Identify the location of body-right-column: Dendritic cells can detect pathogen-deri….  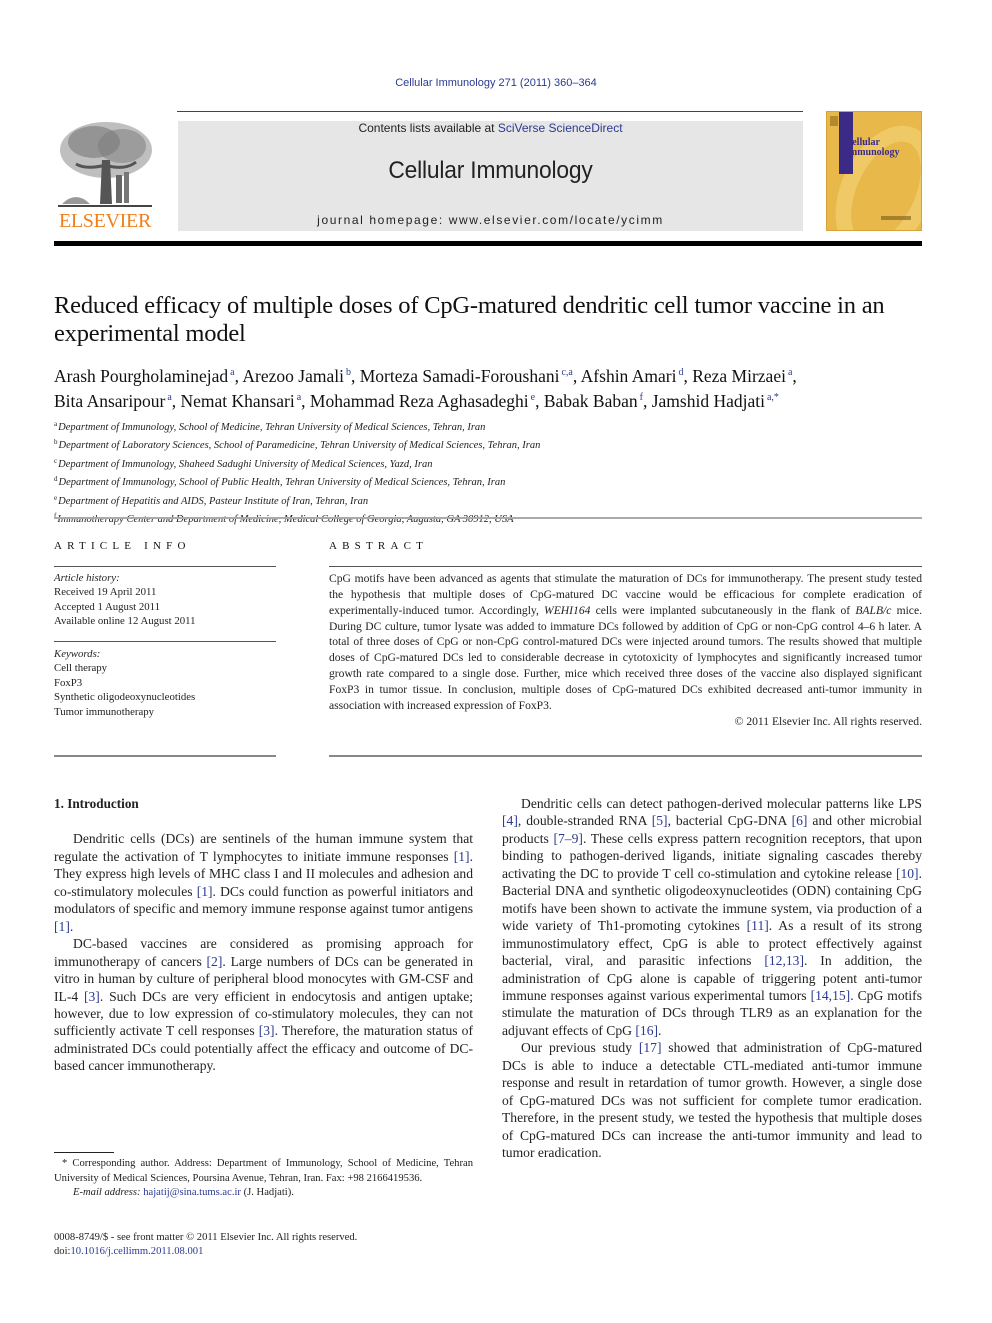
(712, 978).